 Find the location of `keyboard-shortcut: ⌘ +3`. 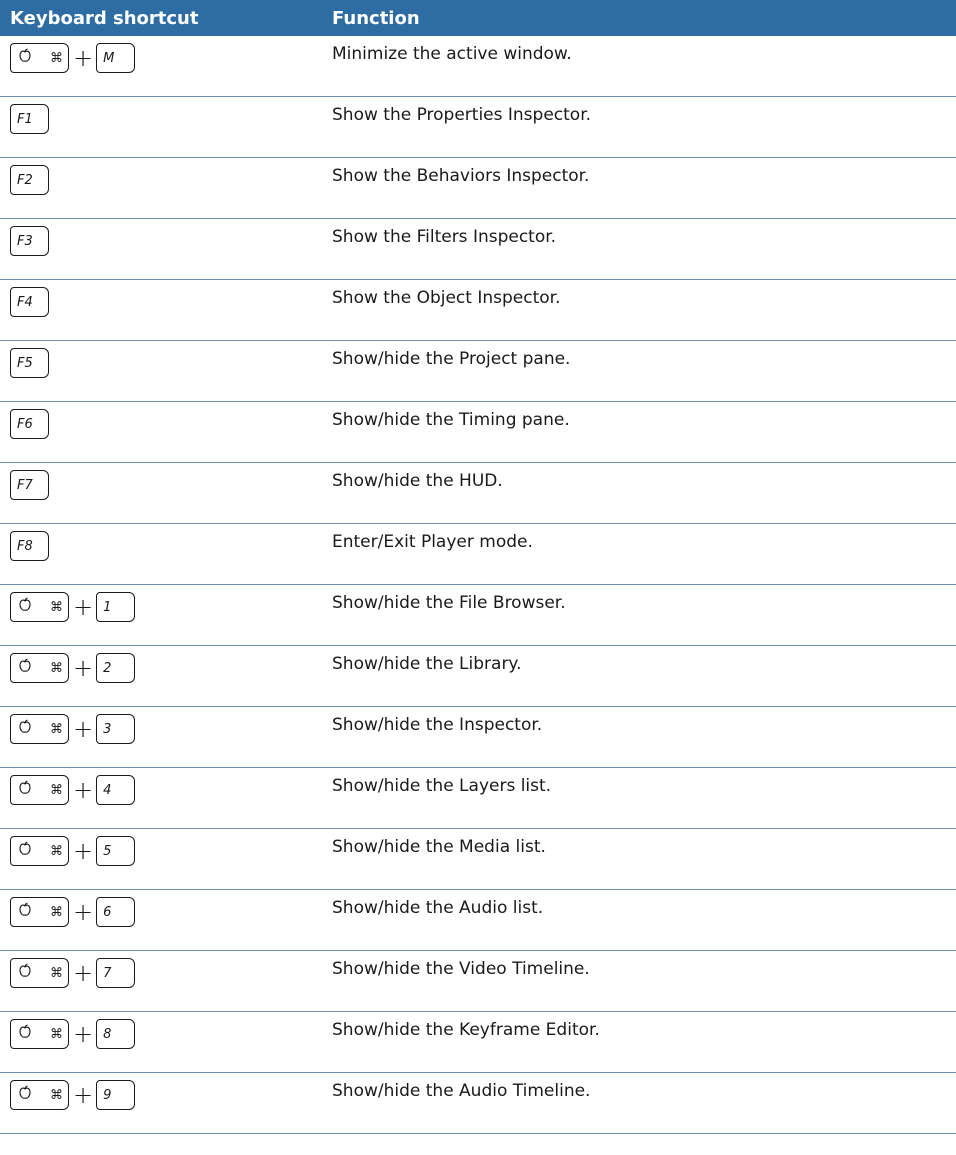

keyboard-shortcut: ⌘ +3 is located at coordinates (73, 729).